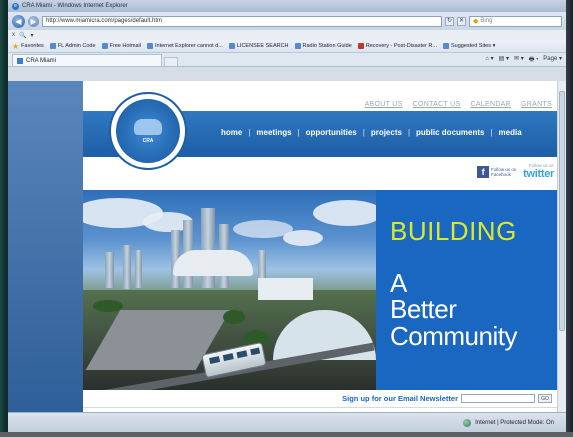  Describe the element at coordinates (76, 46) in the screenshot. I see `favorite-label: FL Admin Code` at that location.